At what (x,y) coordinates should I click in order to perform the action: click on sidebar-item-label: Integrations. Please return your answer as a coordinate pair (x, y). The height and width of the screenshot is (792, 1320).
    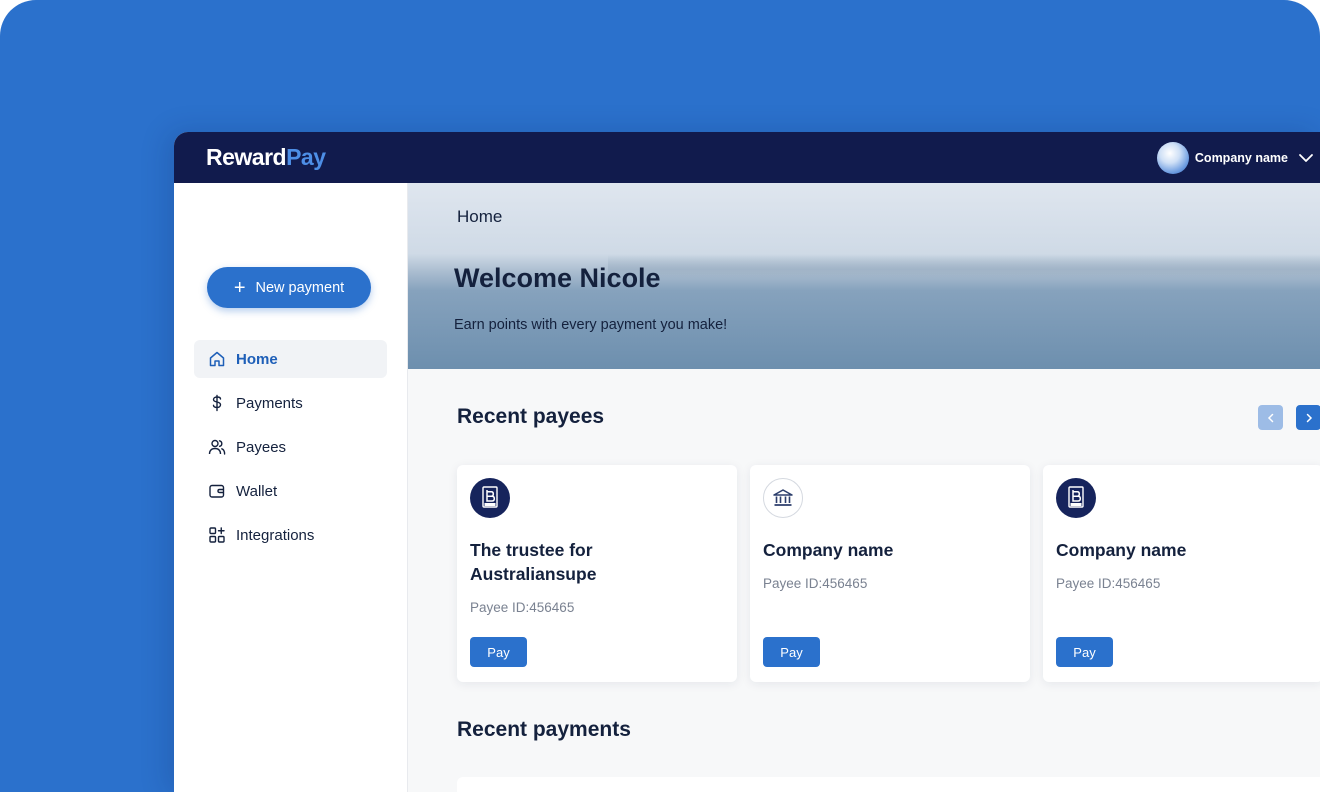
    Looking at the image, I should click on (275, 535).